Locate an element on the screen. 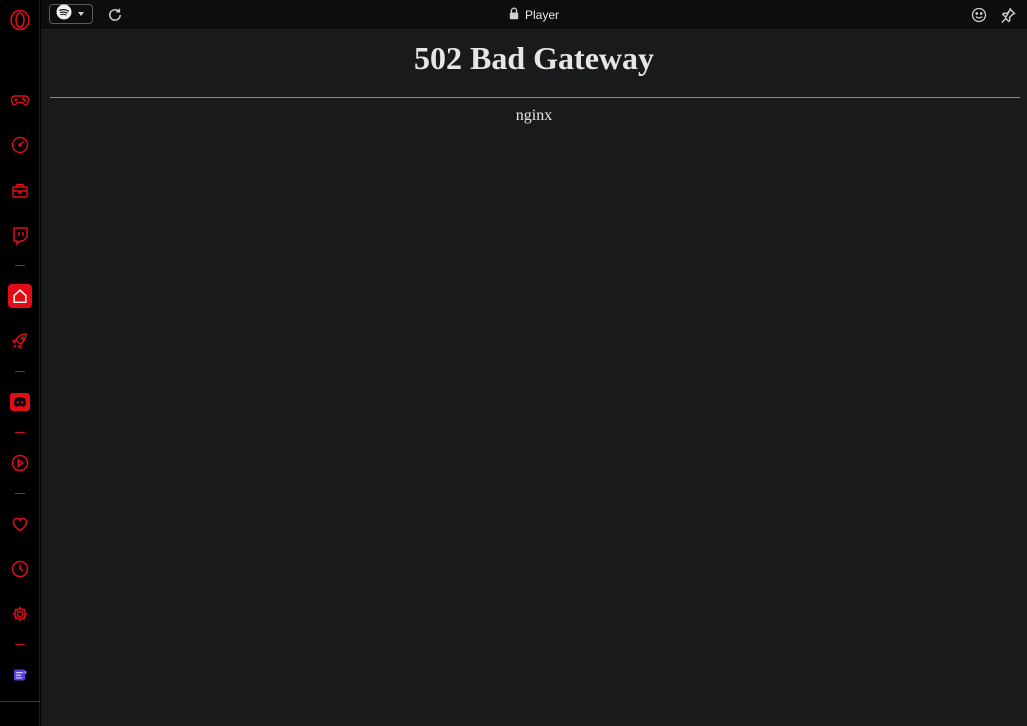 This screenshot has height=726, width=1027. panel-title: Player is located at coordinates (541, 15).